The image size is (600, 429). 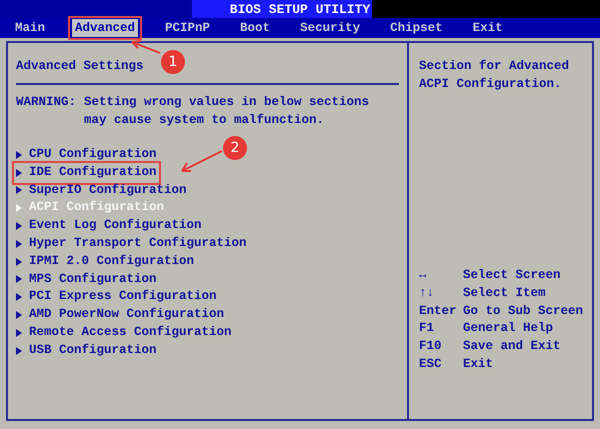 I want to click on window-title: BIOS SETUP UTILITY, so click(x=300, y=9).